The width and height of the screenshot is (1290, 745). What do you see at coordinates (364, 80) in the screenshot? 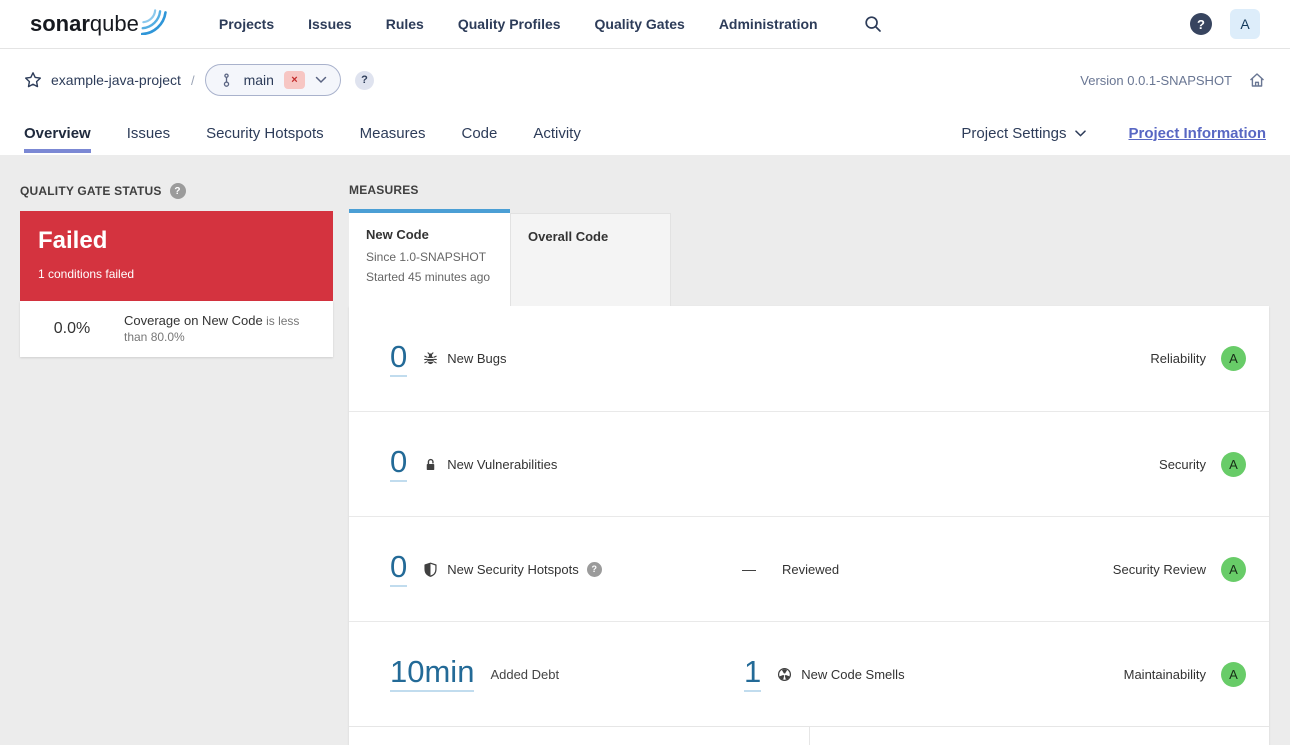
I see `branch-help-icon: ?` at bounding box center [364, 80].